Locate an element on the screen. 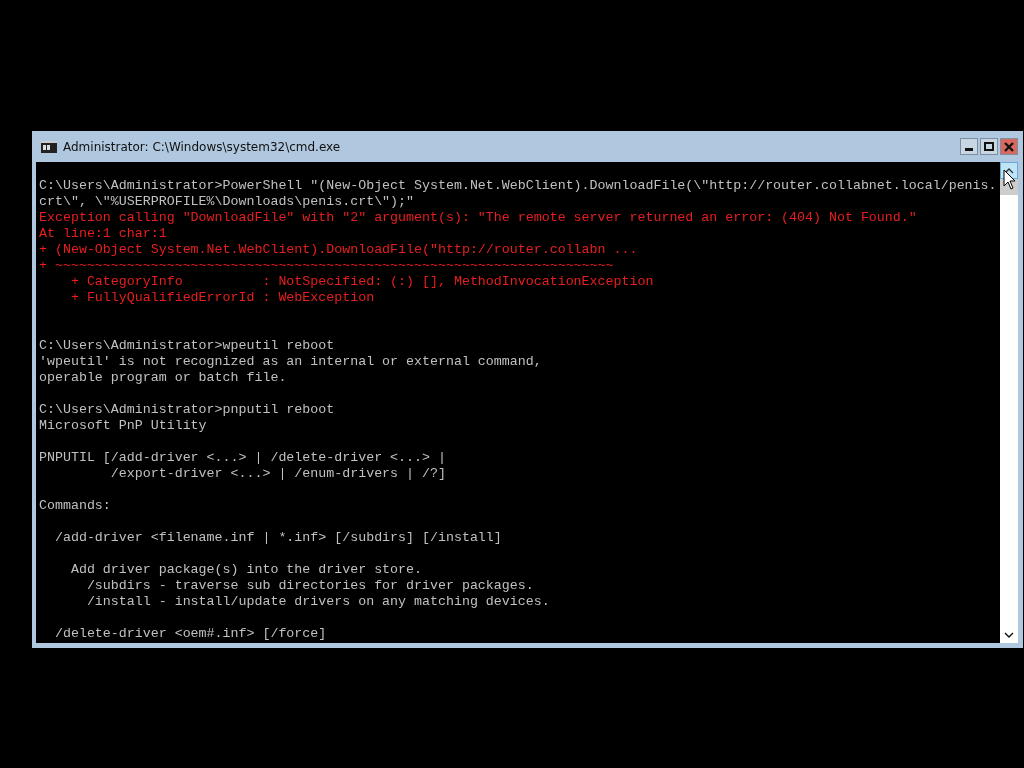 The image size is (1024, 768). console-line: + FullyQualifiedErrorId : WebException is located at coordinates (222, 298).